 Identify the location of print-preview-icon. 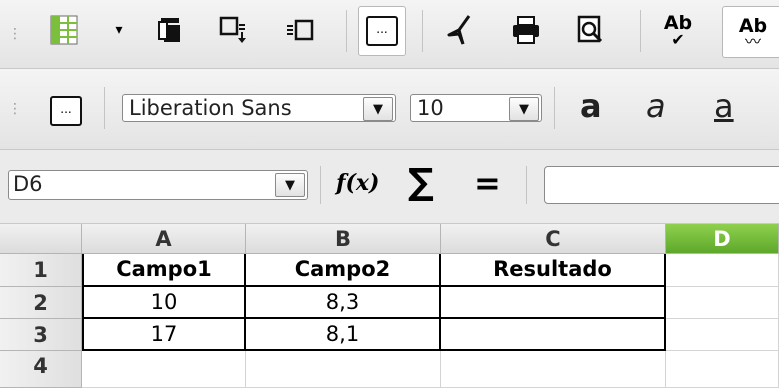
(590, 30).